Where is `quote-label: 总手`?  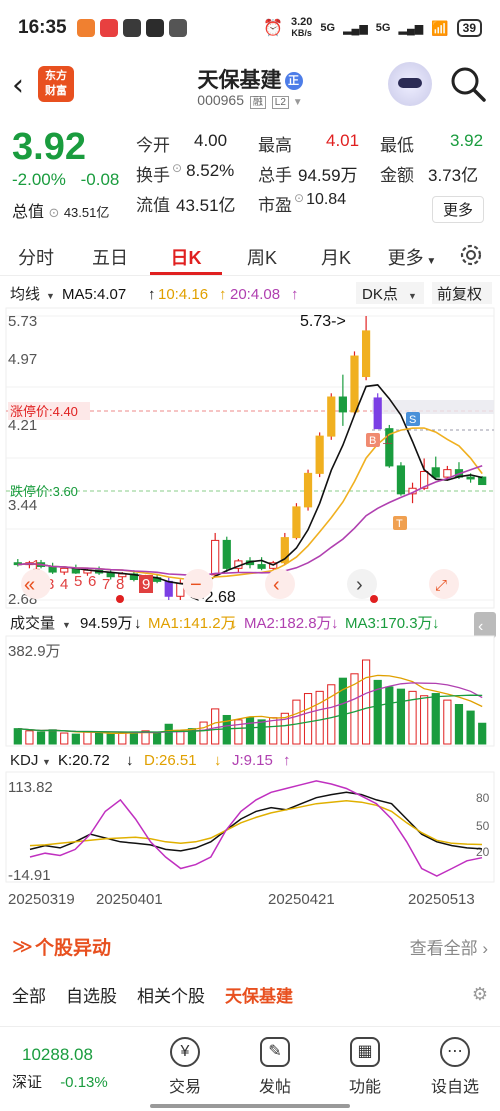
quote-label: 总手 is located at coordinates (275, 175).